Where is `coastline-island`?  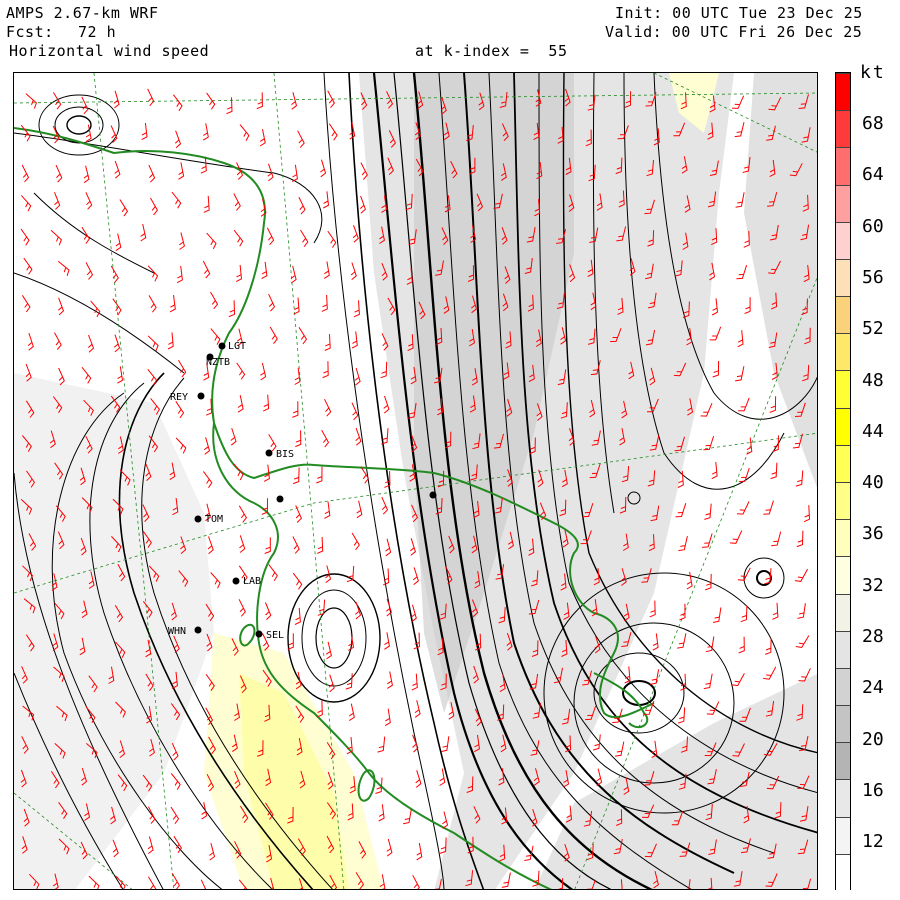
coastline-island is located at coordinates (366, 785).